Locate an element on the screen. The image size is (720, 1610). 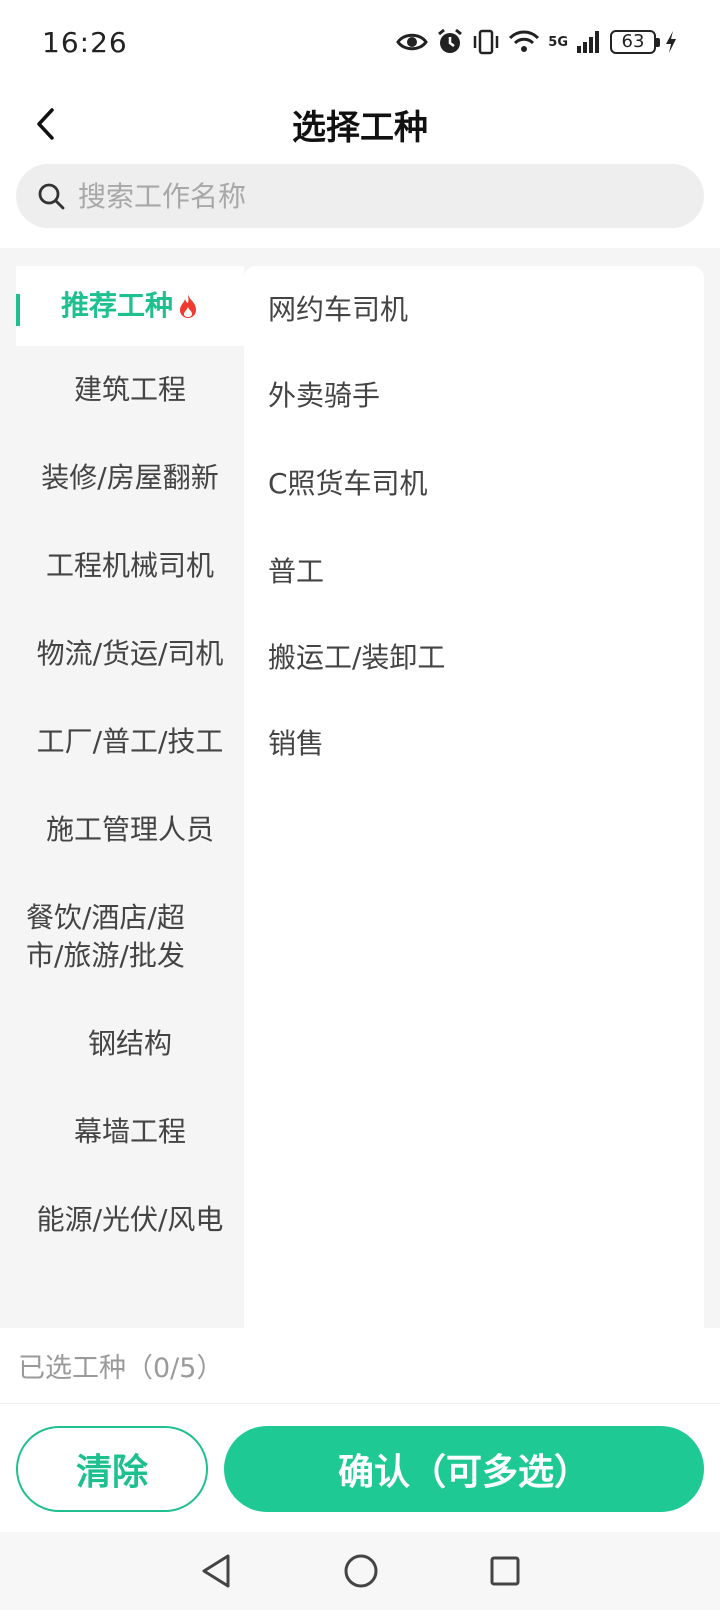
category-item-construction: 建筑工程 is located at coordinates (130, 390).